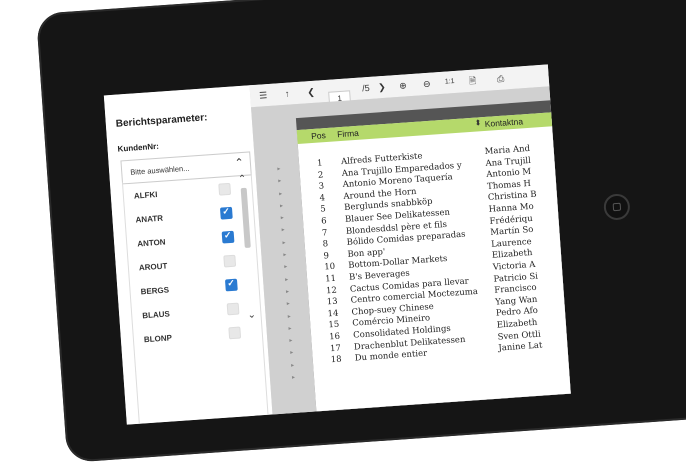 The image size is (686, 463). I want to click on zoom-reset-button: 1:1, so click(449, 82).